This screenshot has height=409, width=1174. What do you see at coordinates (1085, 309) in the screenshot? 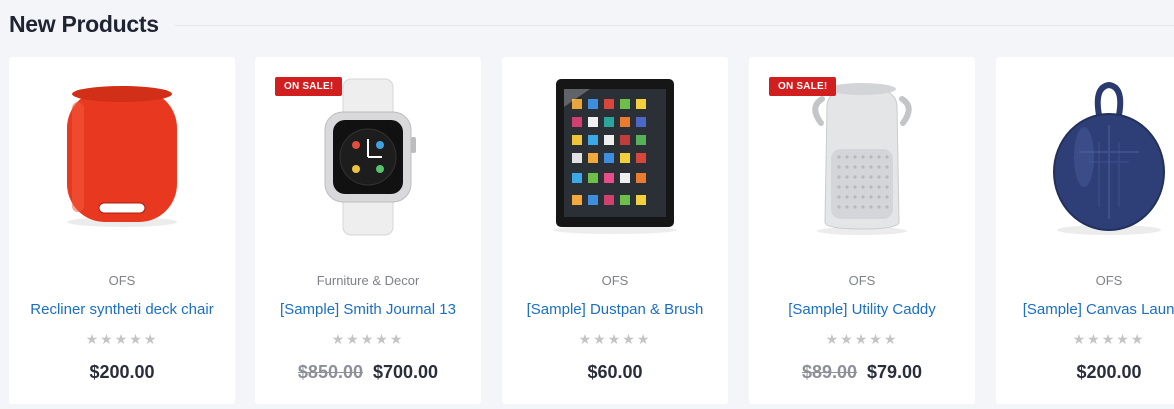
I see `product-name-link: [Sample] Canvas Laundry` at bounding box center [1085, 309].